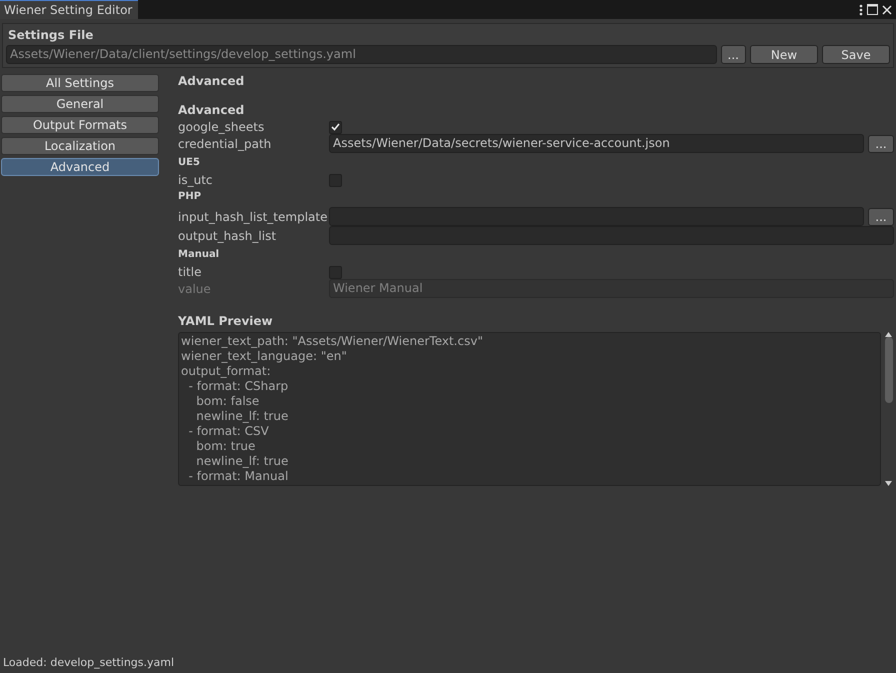 The width and height of the screenshot is (896, 673). Describe the element at coordinates (190, 272) in the screenshot. I see `field-label: title` at that location.